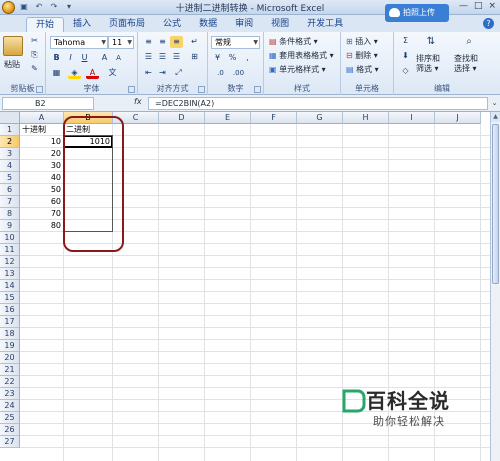  What do you see at coordinates (42, 130) in the screenshot?
I see `cell-a1: 十进制` at bounding box center [42, 130].